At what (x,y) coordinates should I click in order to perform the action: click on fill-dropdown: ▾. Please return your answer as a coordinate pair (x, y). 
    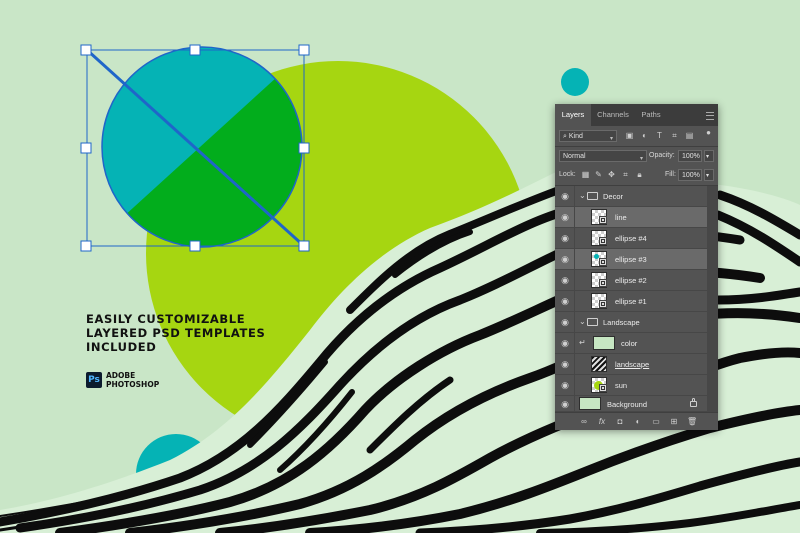
    Looking at the image, I should click on (709, 175).